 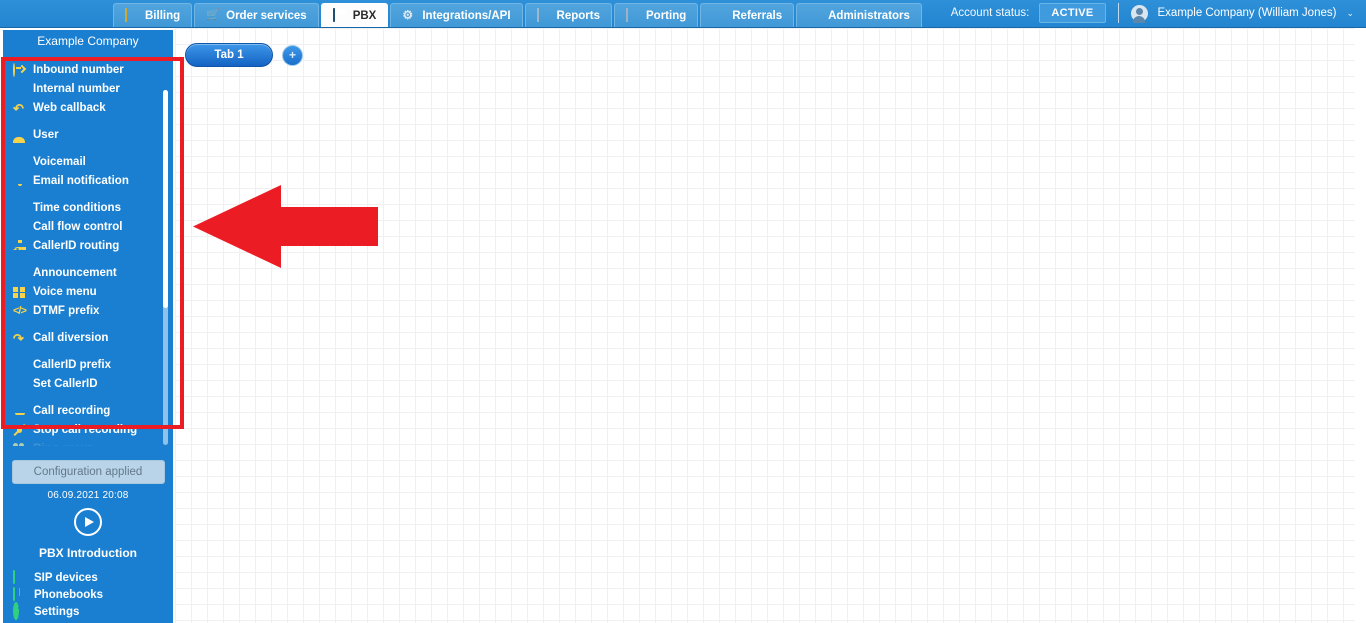 I want to click on workspace-tab-1: Tab 1, so click(x=229, y=55).